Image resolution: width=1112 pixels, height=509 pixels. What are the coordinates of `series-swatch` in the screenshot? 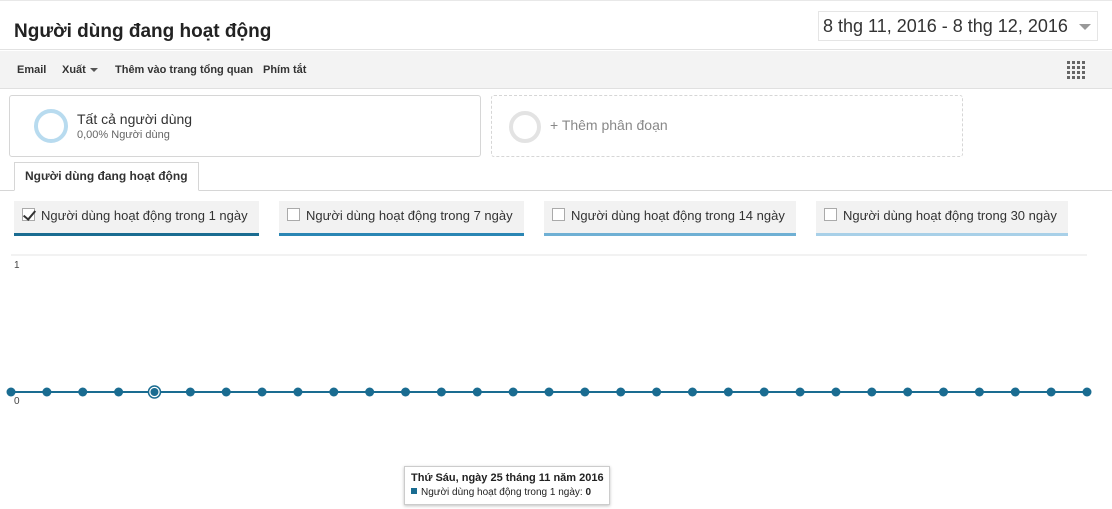 It's located at (414, 491).